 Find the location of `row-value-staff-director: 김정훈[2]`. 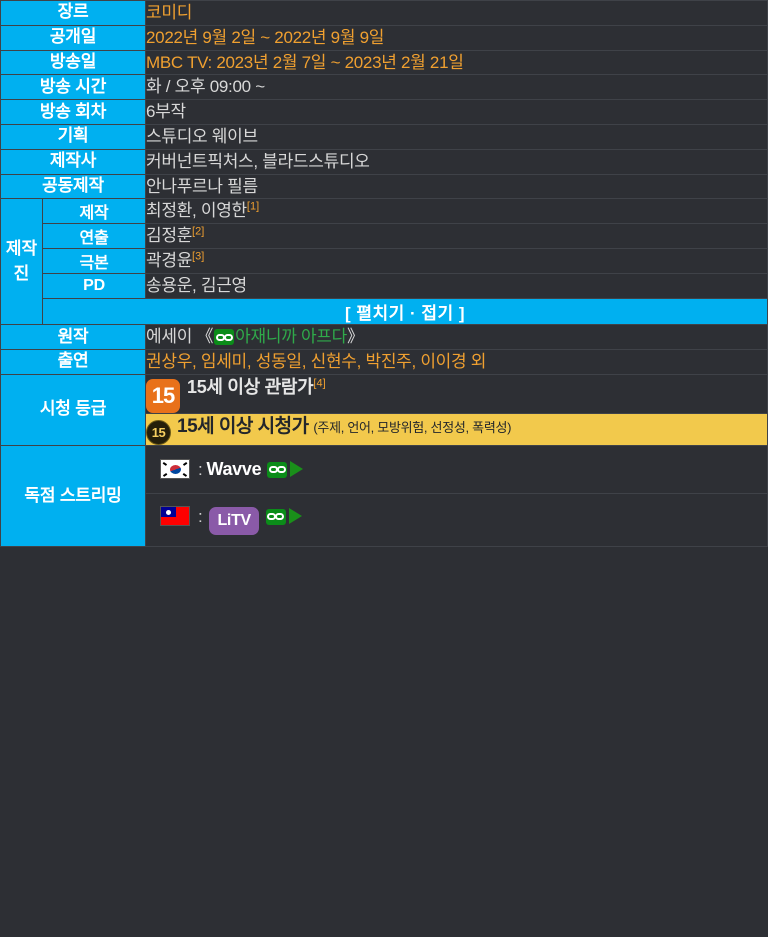

row-value-staff-director: 김정훈[2] is located at coordinates (456, 236).